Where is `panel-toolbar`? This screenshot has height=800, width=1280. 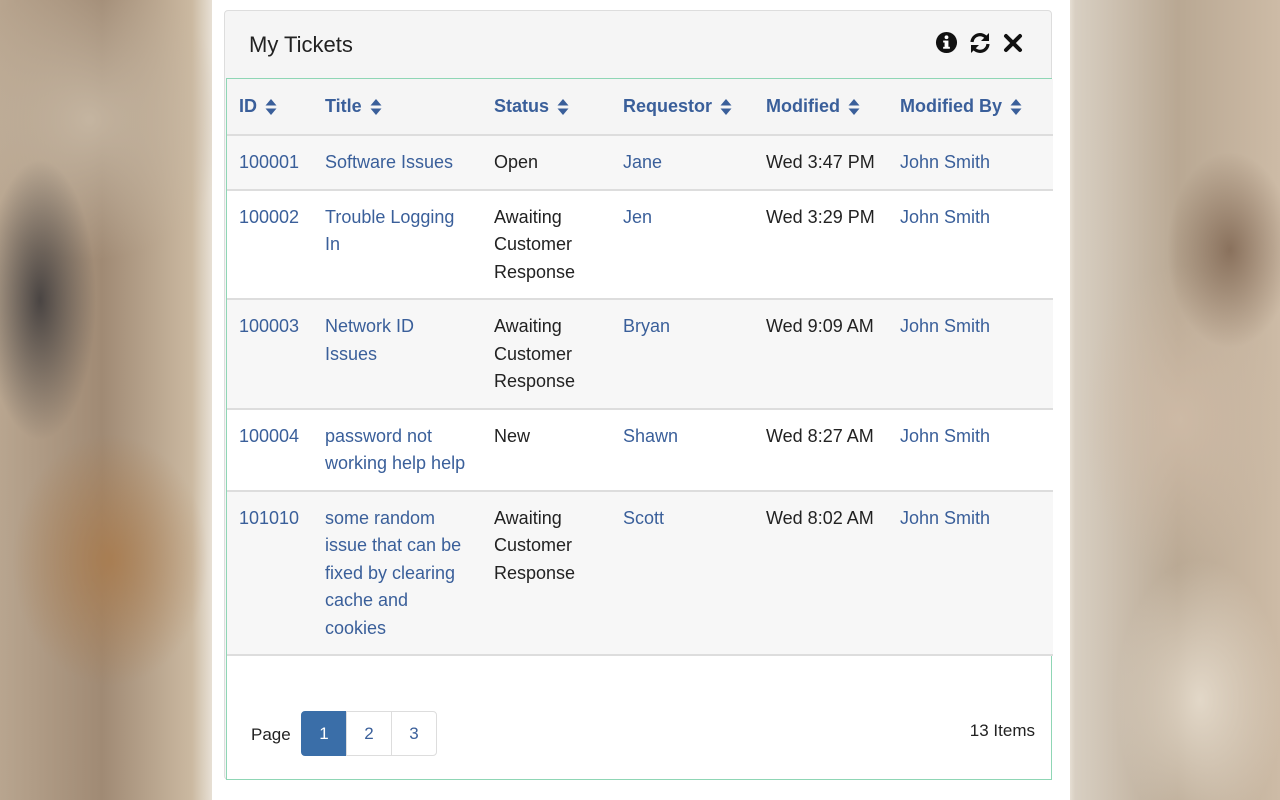
panel-toolbar is located at coordinates (979, 42).